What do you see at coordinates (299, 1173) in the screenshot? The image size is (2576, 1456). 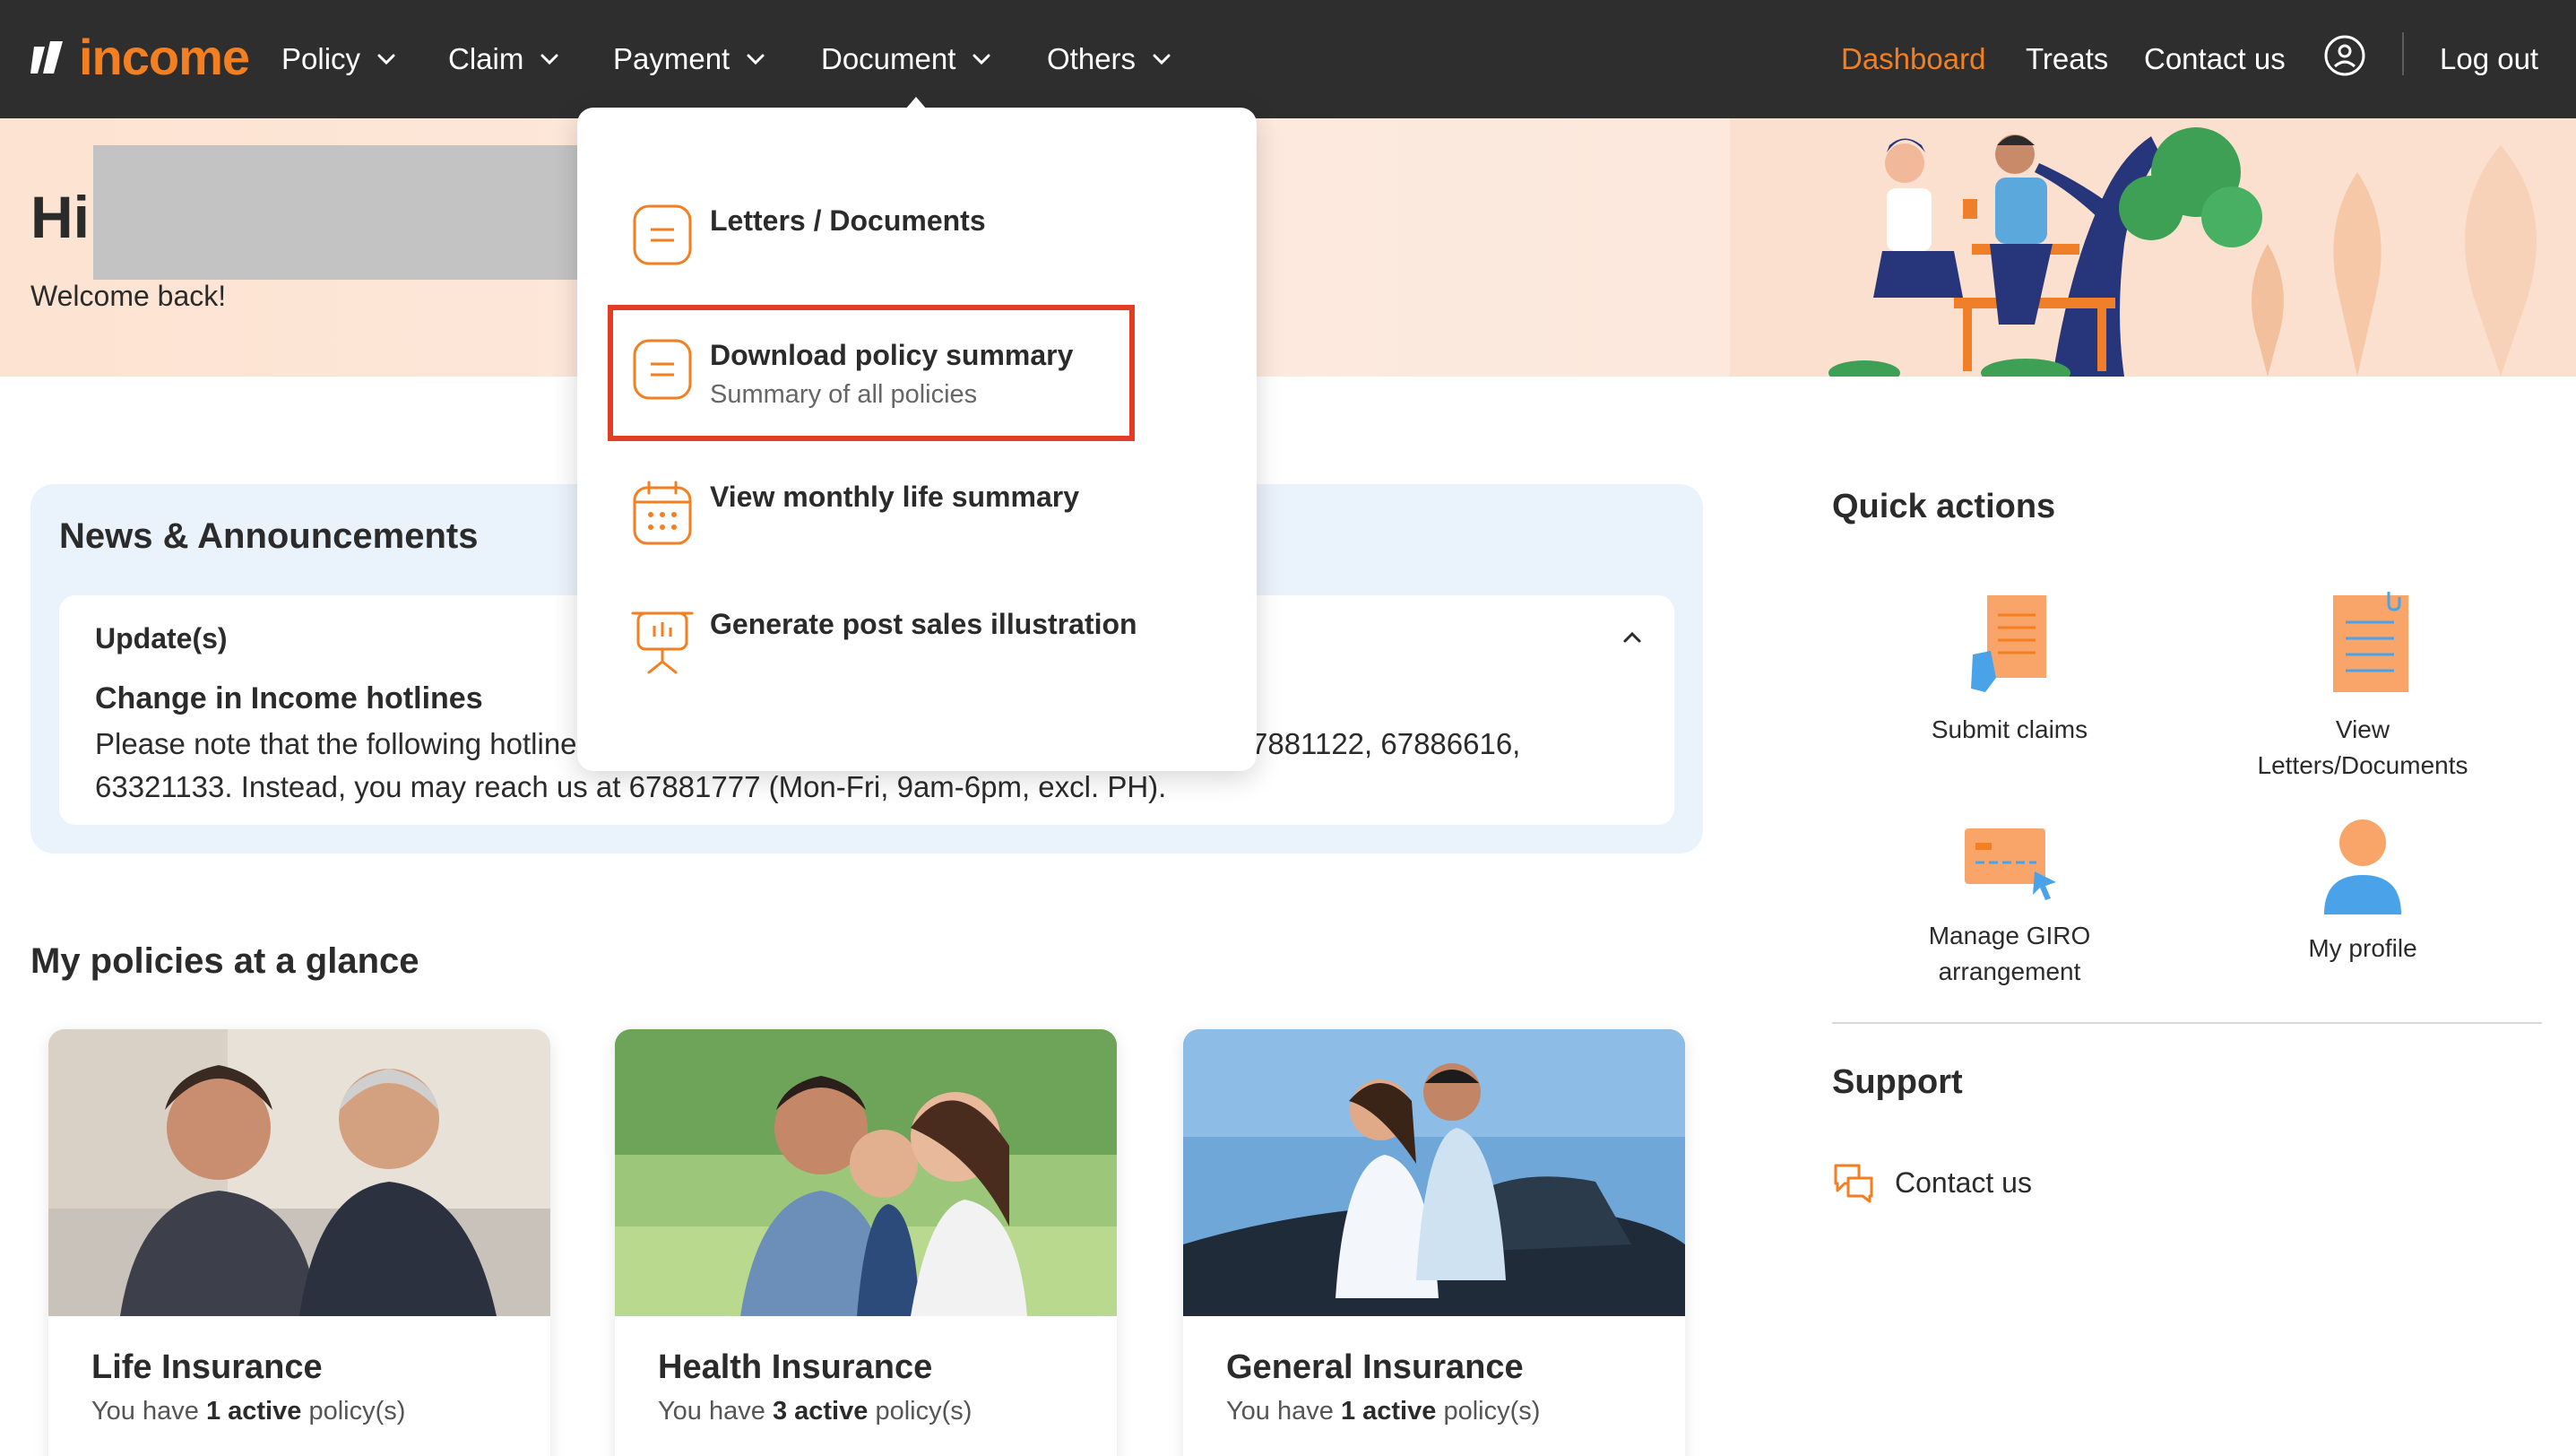 I see `life-insurance-photo` at bounding box center [299, 1173].